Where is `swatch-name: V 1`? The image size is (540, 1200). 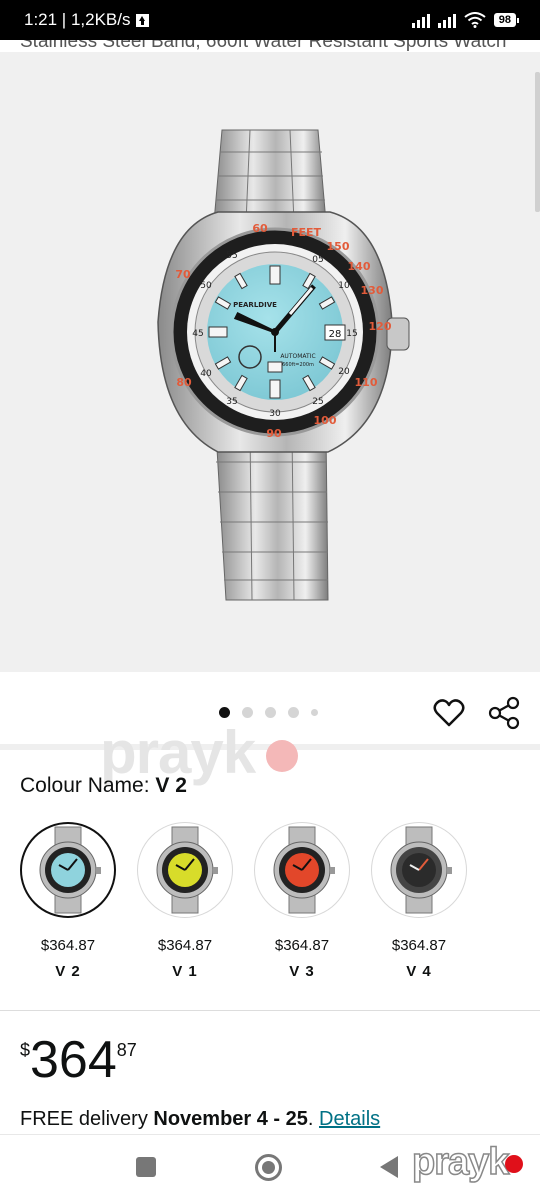 swatch-name: V 1 is located at coordinates (185, 971).